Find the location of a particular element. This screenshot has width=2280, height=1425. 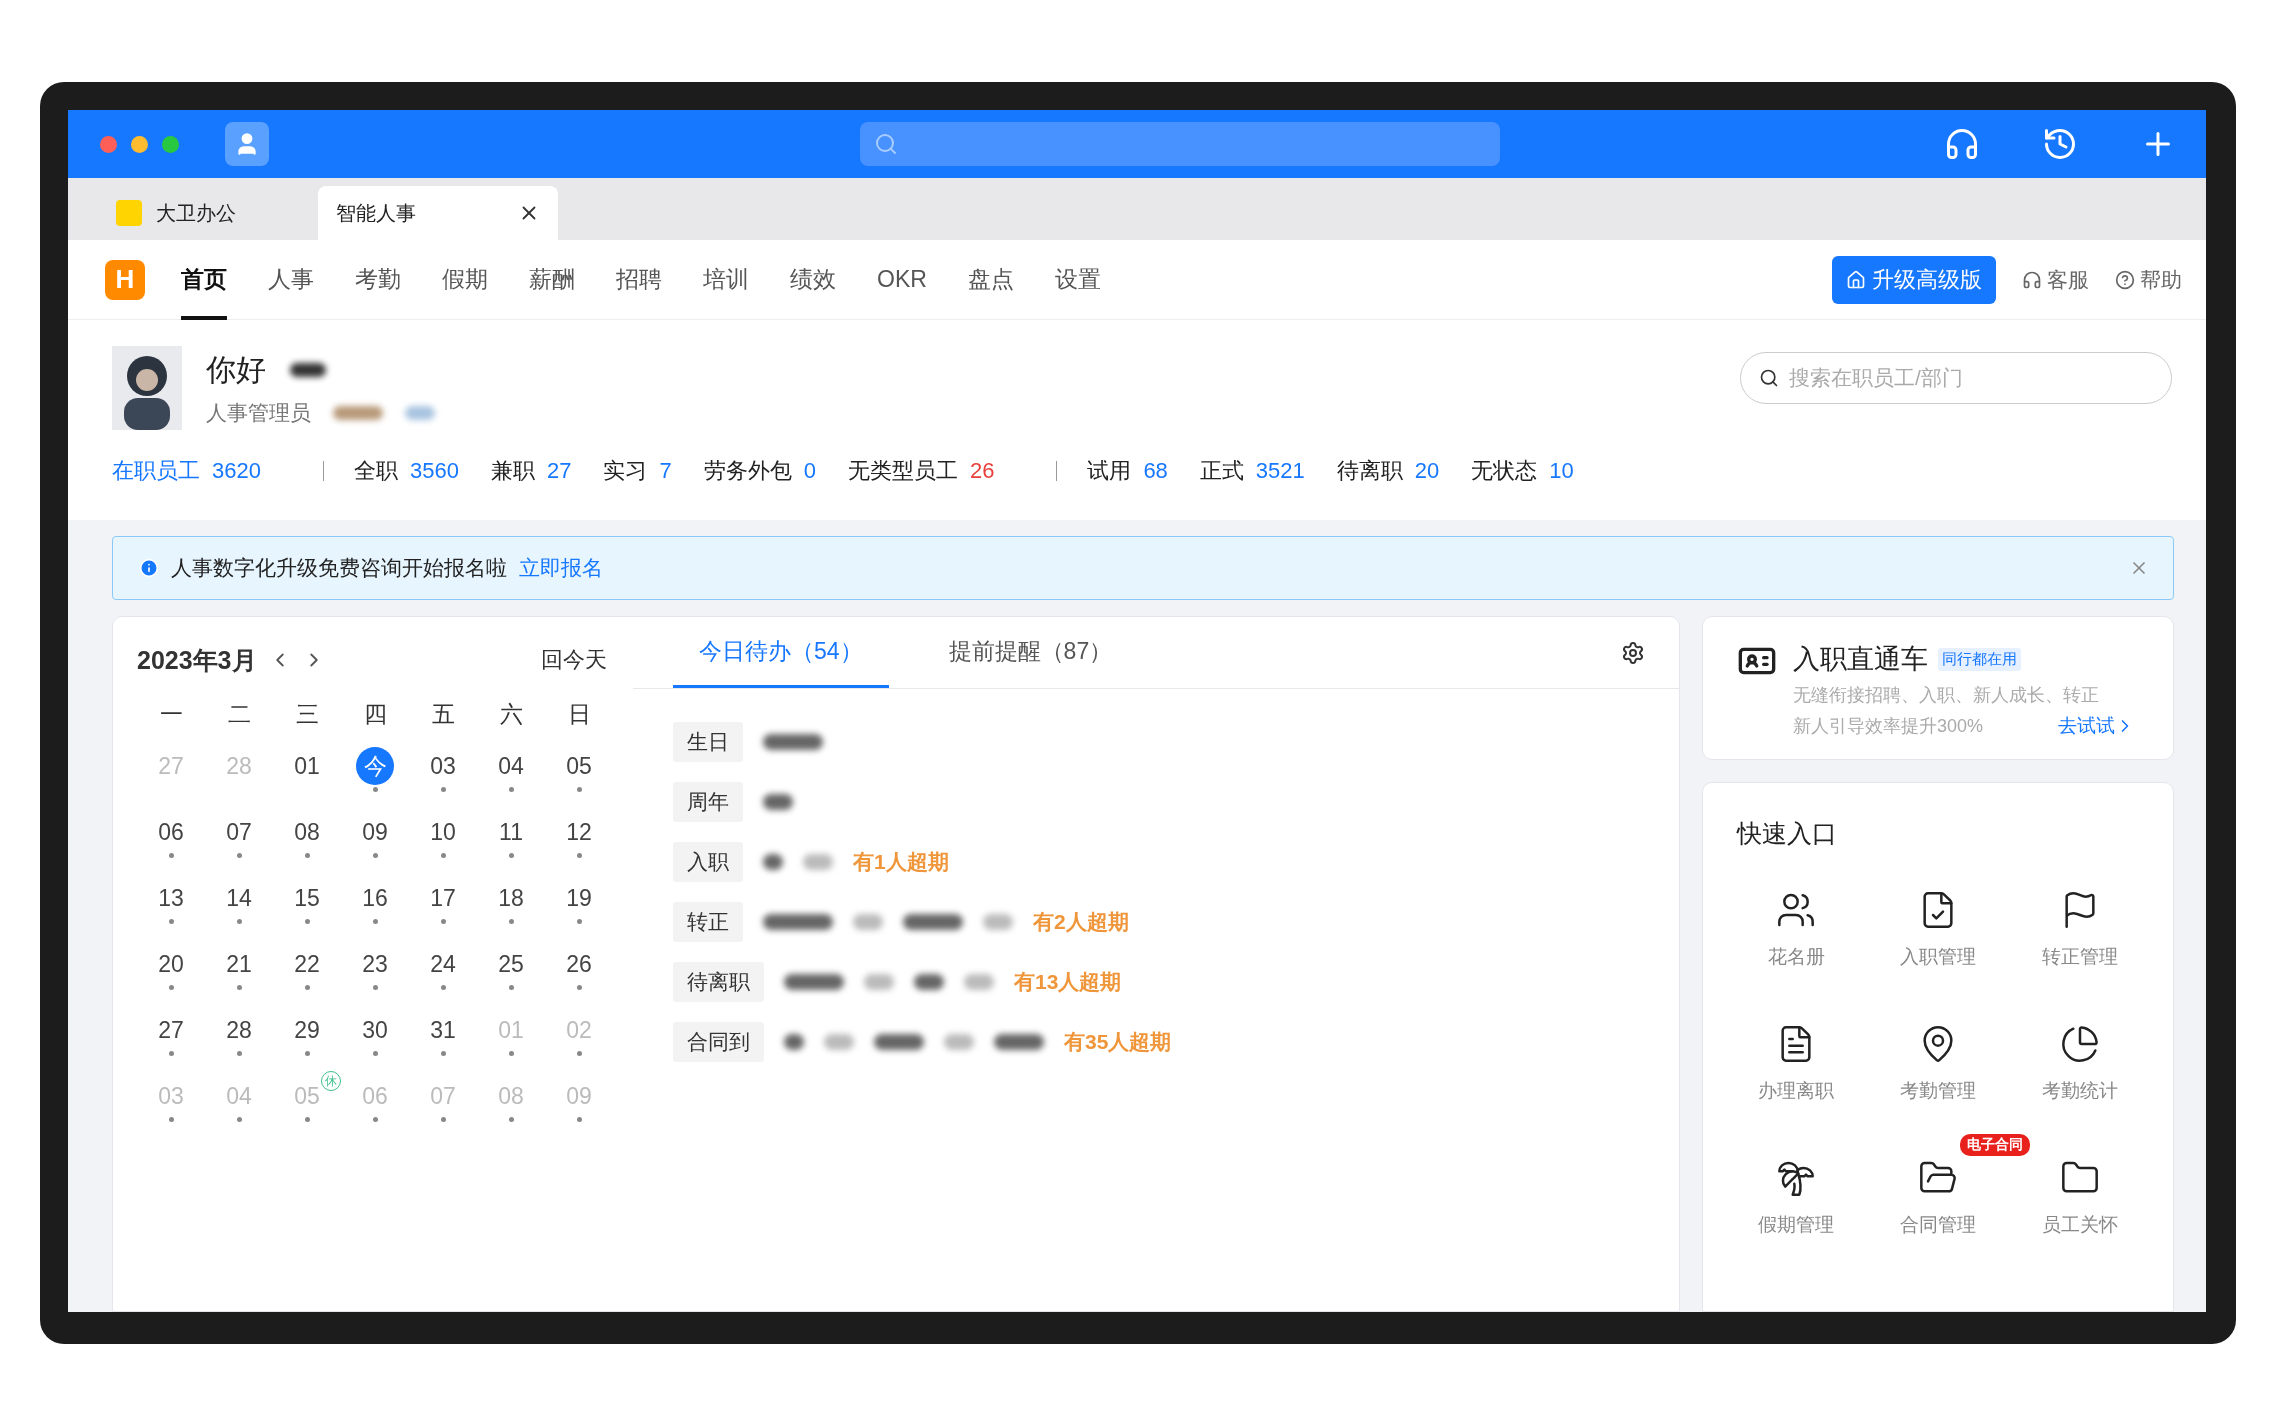

stat-link: 兼职 27 is located at coordinates (531, 471).